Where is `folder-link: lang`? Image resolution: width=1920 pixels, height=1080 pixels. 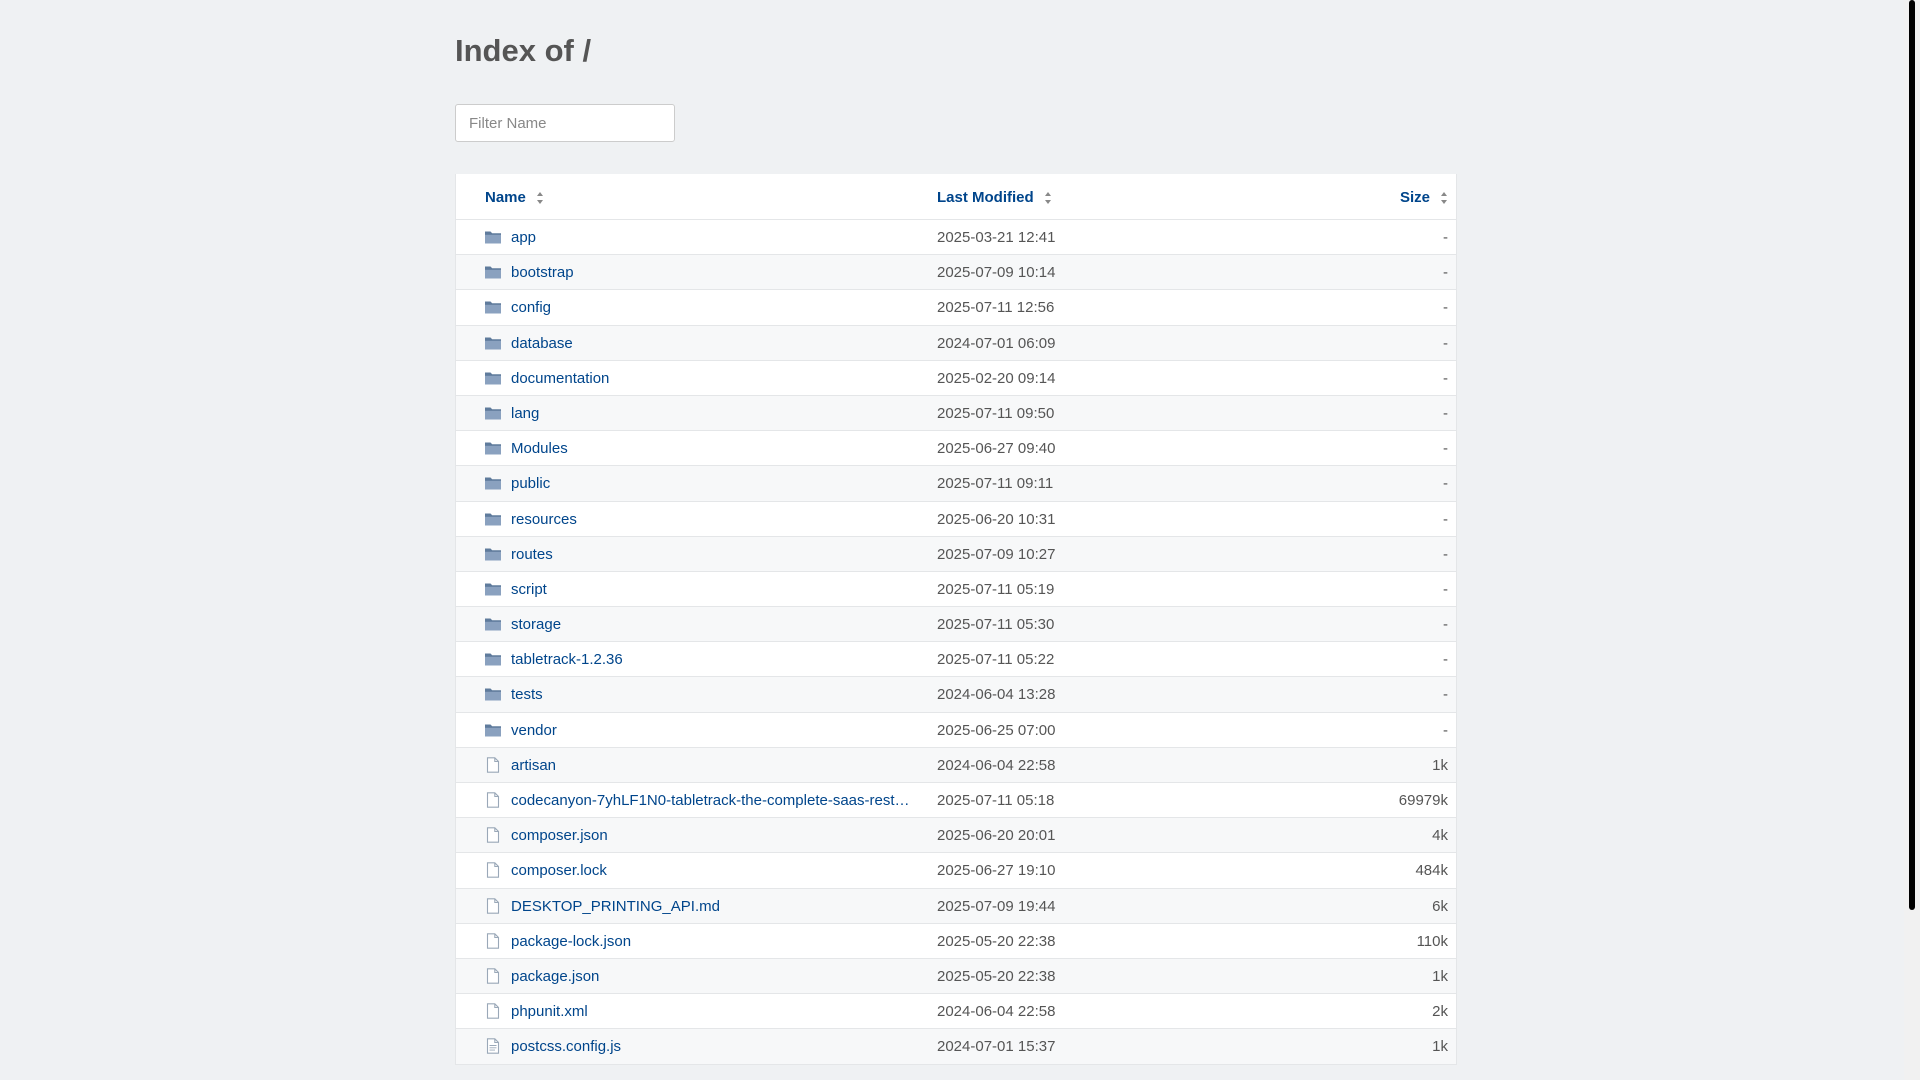
folder-link: lang is located at coordinates (713, 413).